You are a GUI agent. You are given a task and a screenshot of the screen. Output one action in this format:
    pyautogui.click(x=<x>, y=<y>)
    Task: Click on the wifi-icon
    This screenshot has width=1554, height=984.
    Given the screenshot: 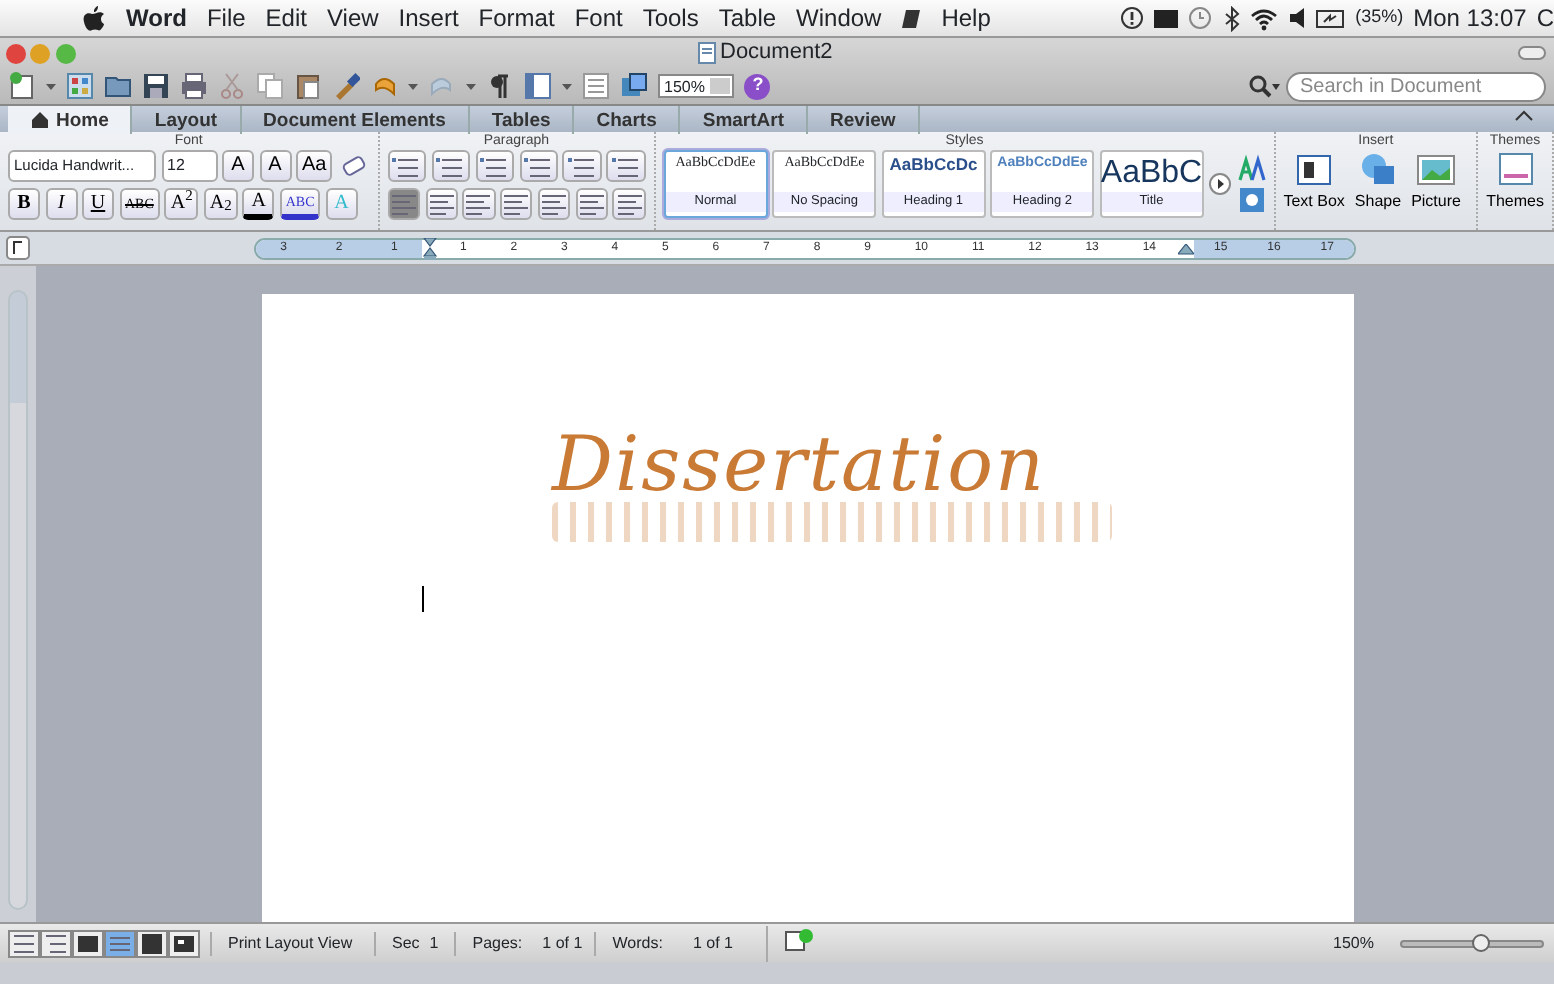 What is the action you would take?
    pyautogui.click(x=1263, y=18)
    